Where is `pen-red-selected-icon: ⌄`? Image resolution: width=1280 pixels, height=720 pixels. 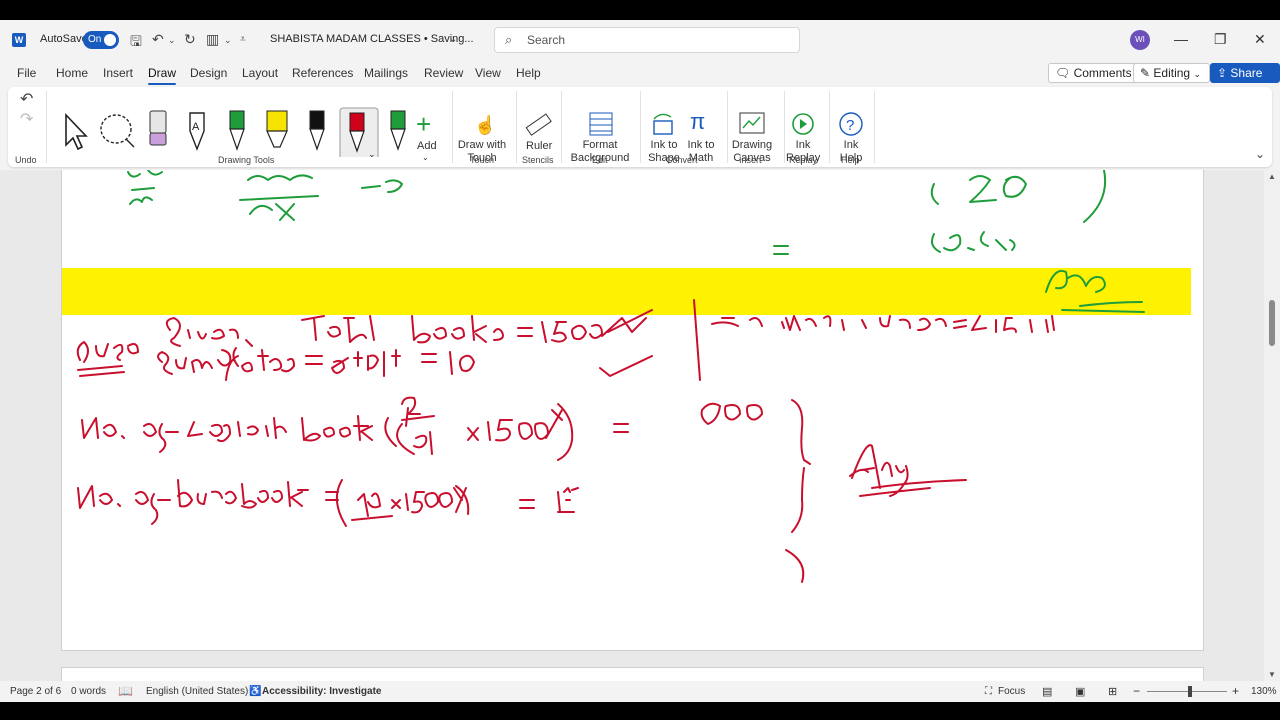
pen-red-selected-icon: ⌄ is located at coordinates (359, 132).